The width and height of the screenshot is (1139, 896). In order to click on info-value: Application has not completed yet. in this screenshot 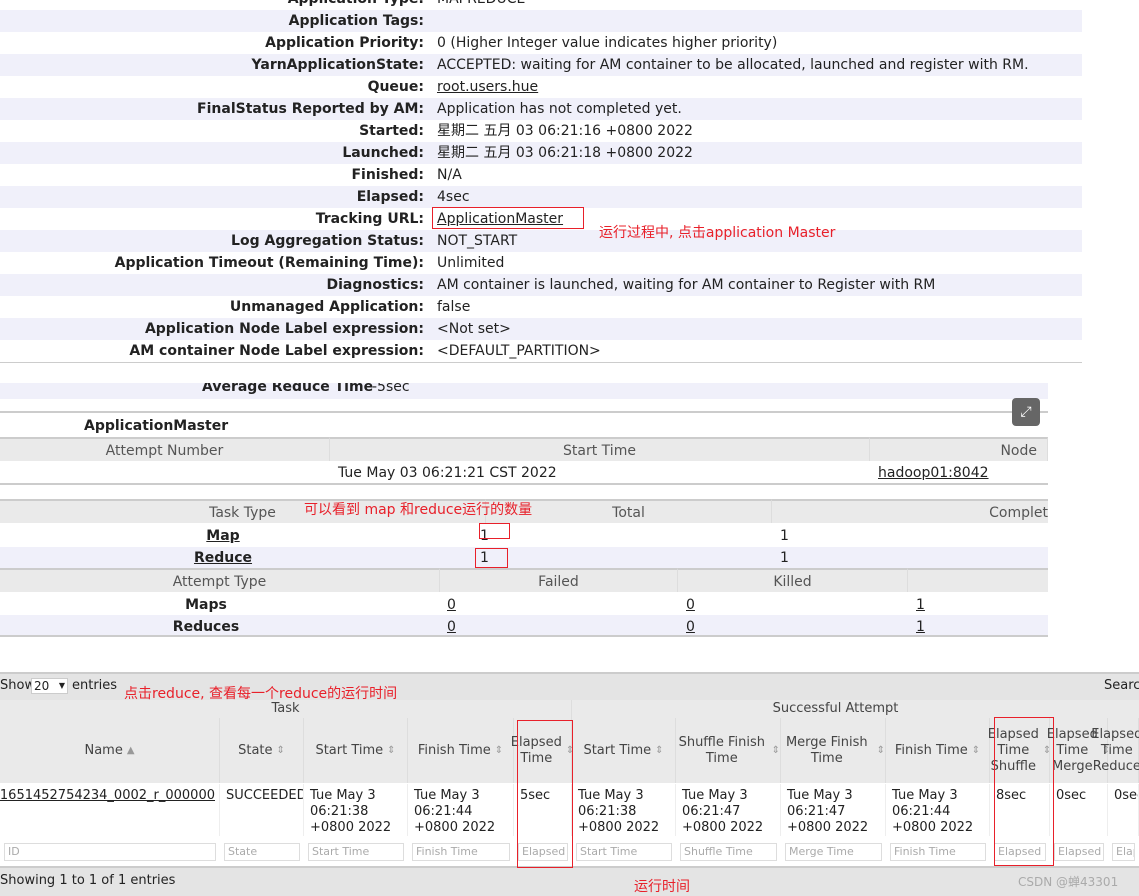, I will do `click(559, 109)`.